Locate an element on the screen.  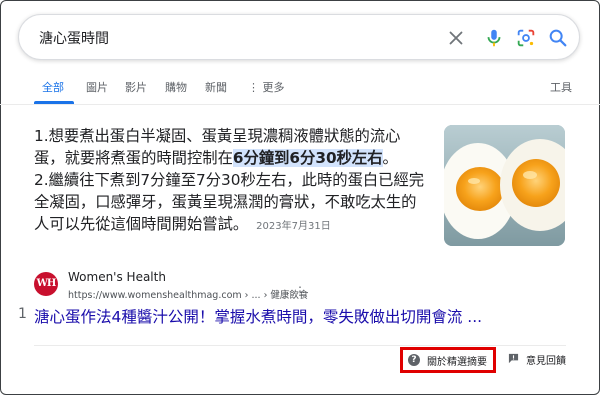
about-featured-snippets-button: ? 關於精選摘要 is located at coordinates (448, 360).